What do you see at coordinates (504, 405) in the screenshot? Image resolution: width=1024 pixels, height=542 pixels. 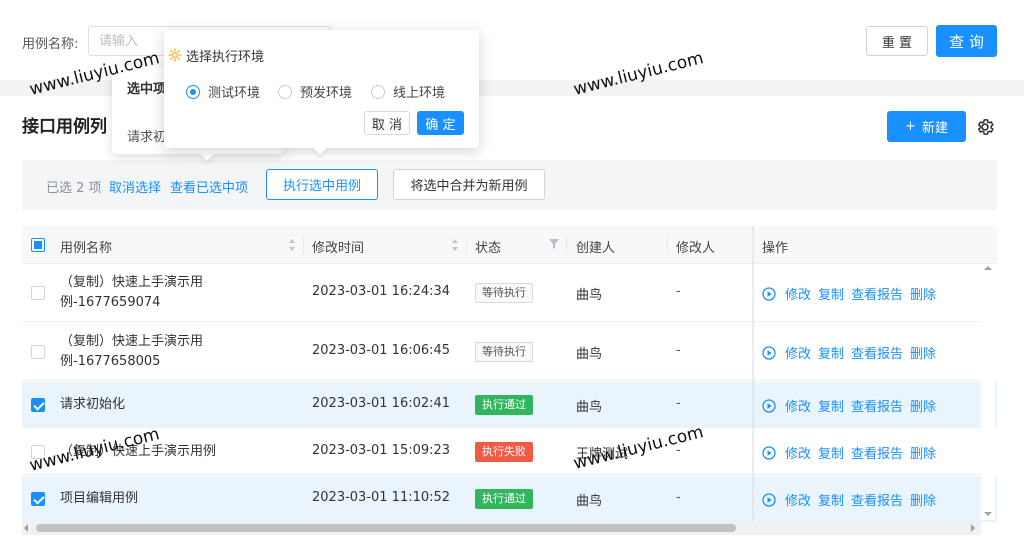 I see `status-badge: 执行通过` at bounding box center [504, 405].